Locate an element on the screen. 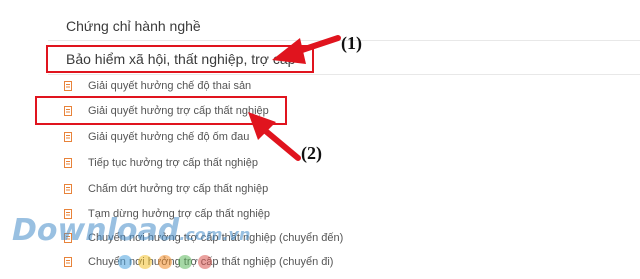 The height and width of the screenshot is (279, 640). watermark: Download.com.vn is located at coordinates (131, 230).